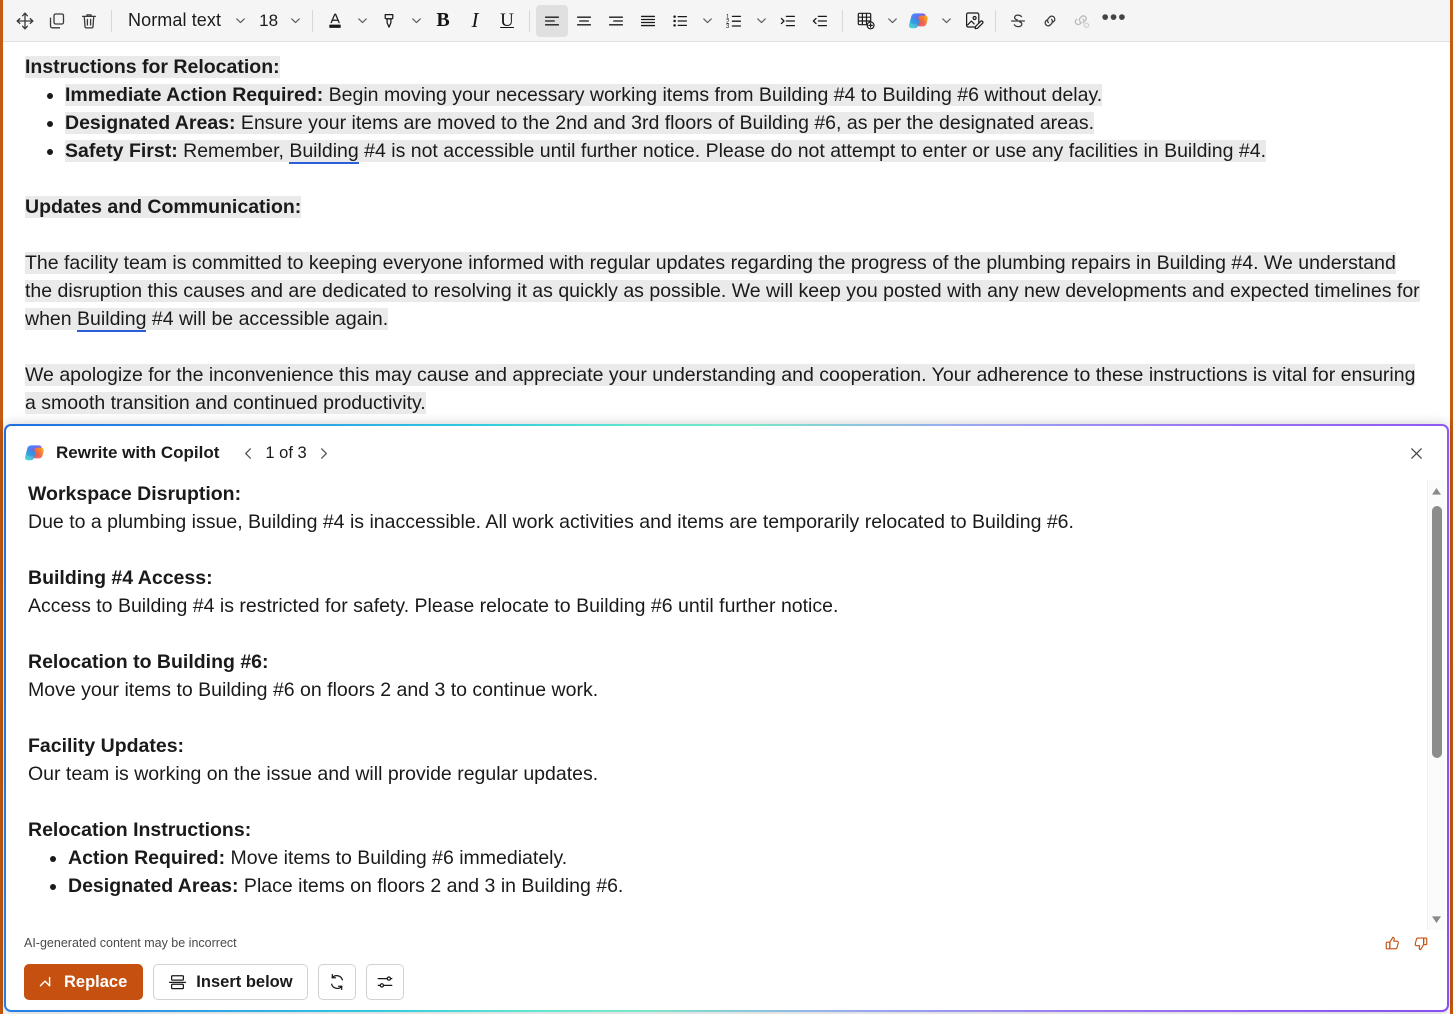 The width and height of the screenshot is (1453, 1014). Describe the element at coordinates (919, 21) in the screenshot. I see `copilot-button` at that location.